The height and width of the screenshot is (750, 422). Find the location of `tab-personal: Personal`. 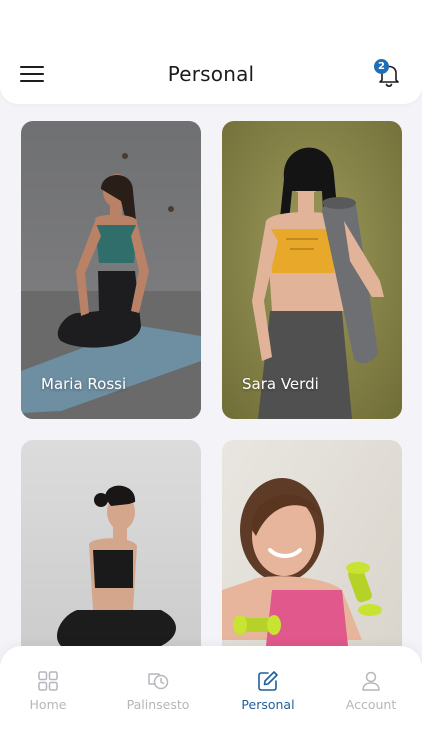

tab-personal: Personal is located at coordinates (268, 691).